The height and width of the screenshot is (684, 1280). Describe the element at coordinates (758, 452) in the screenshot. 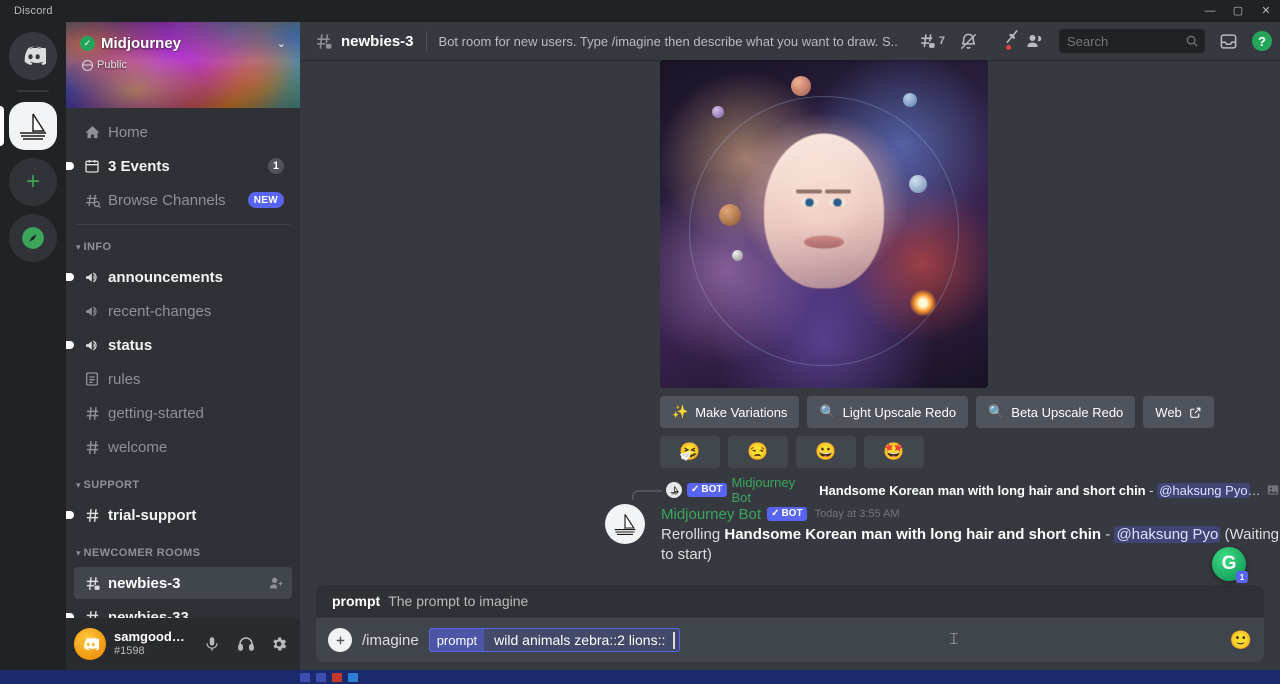

I see `reaction-unamused-face: 😒` at that location.